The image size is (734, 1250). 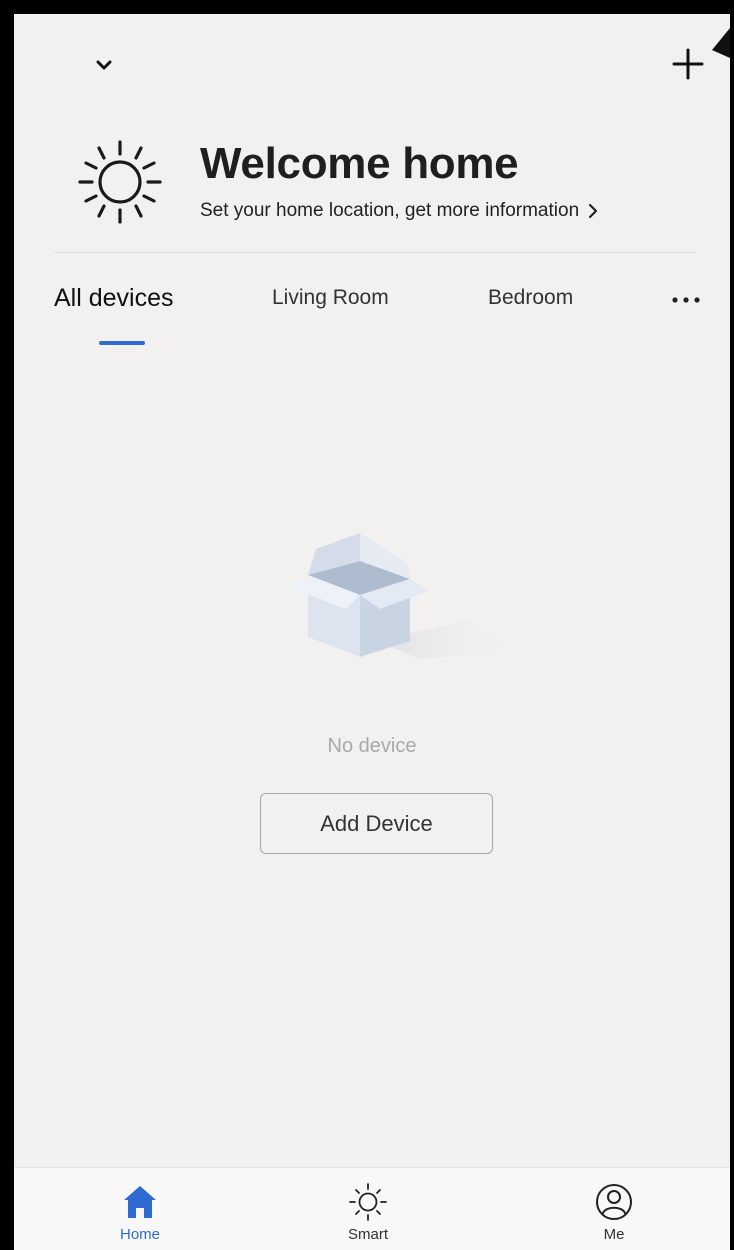 I want to click on tab-all-devices: All devices, so click(x=114, y=298).